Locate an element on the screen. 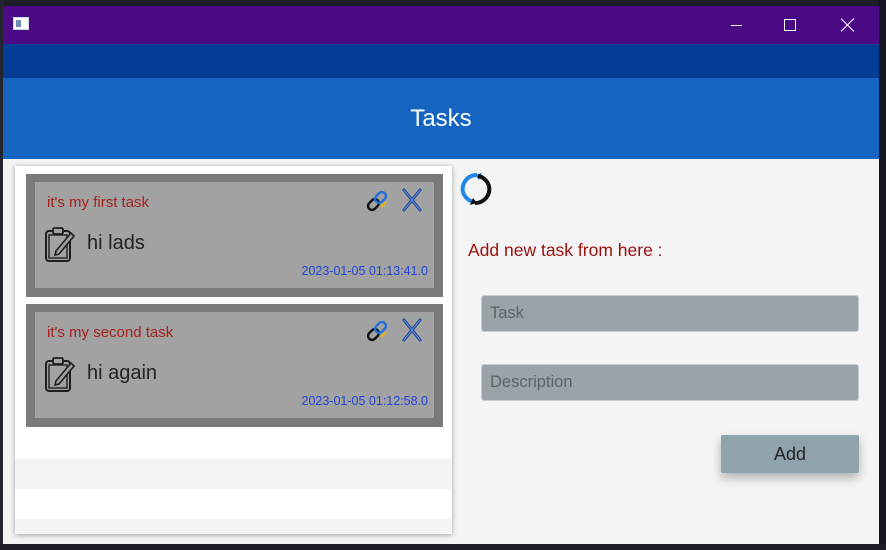  app-icon is located at coordinates (21, 23).